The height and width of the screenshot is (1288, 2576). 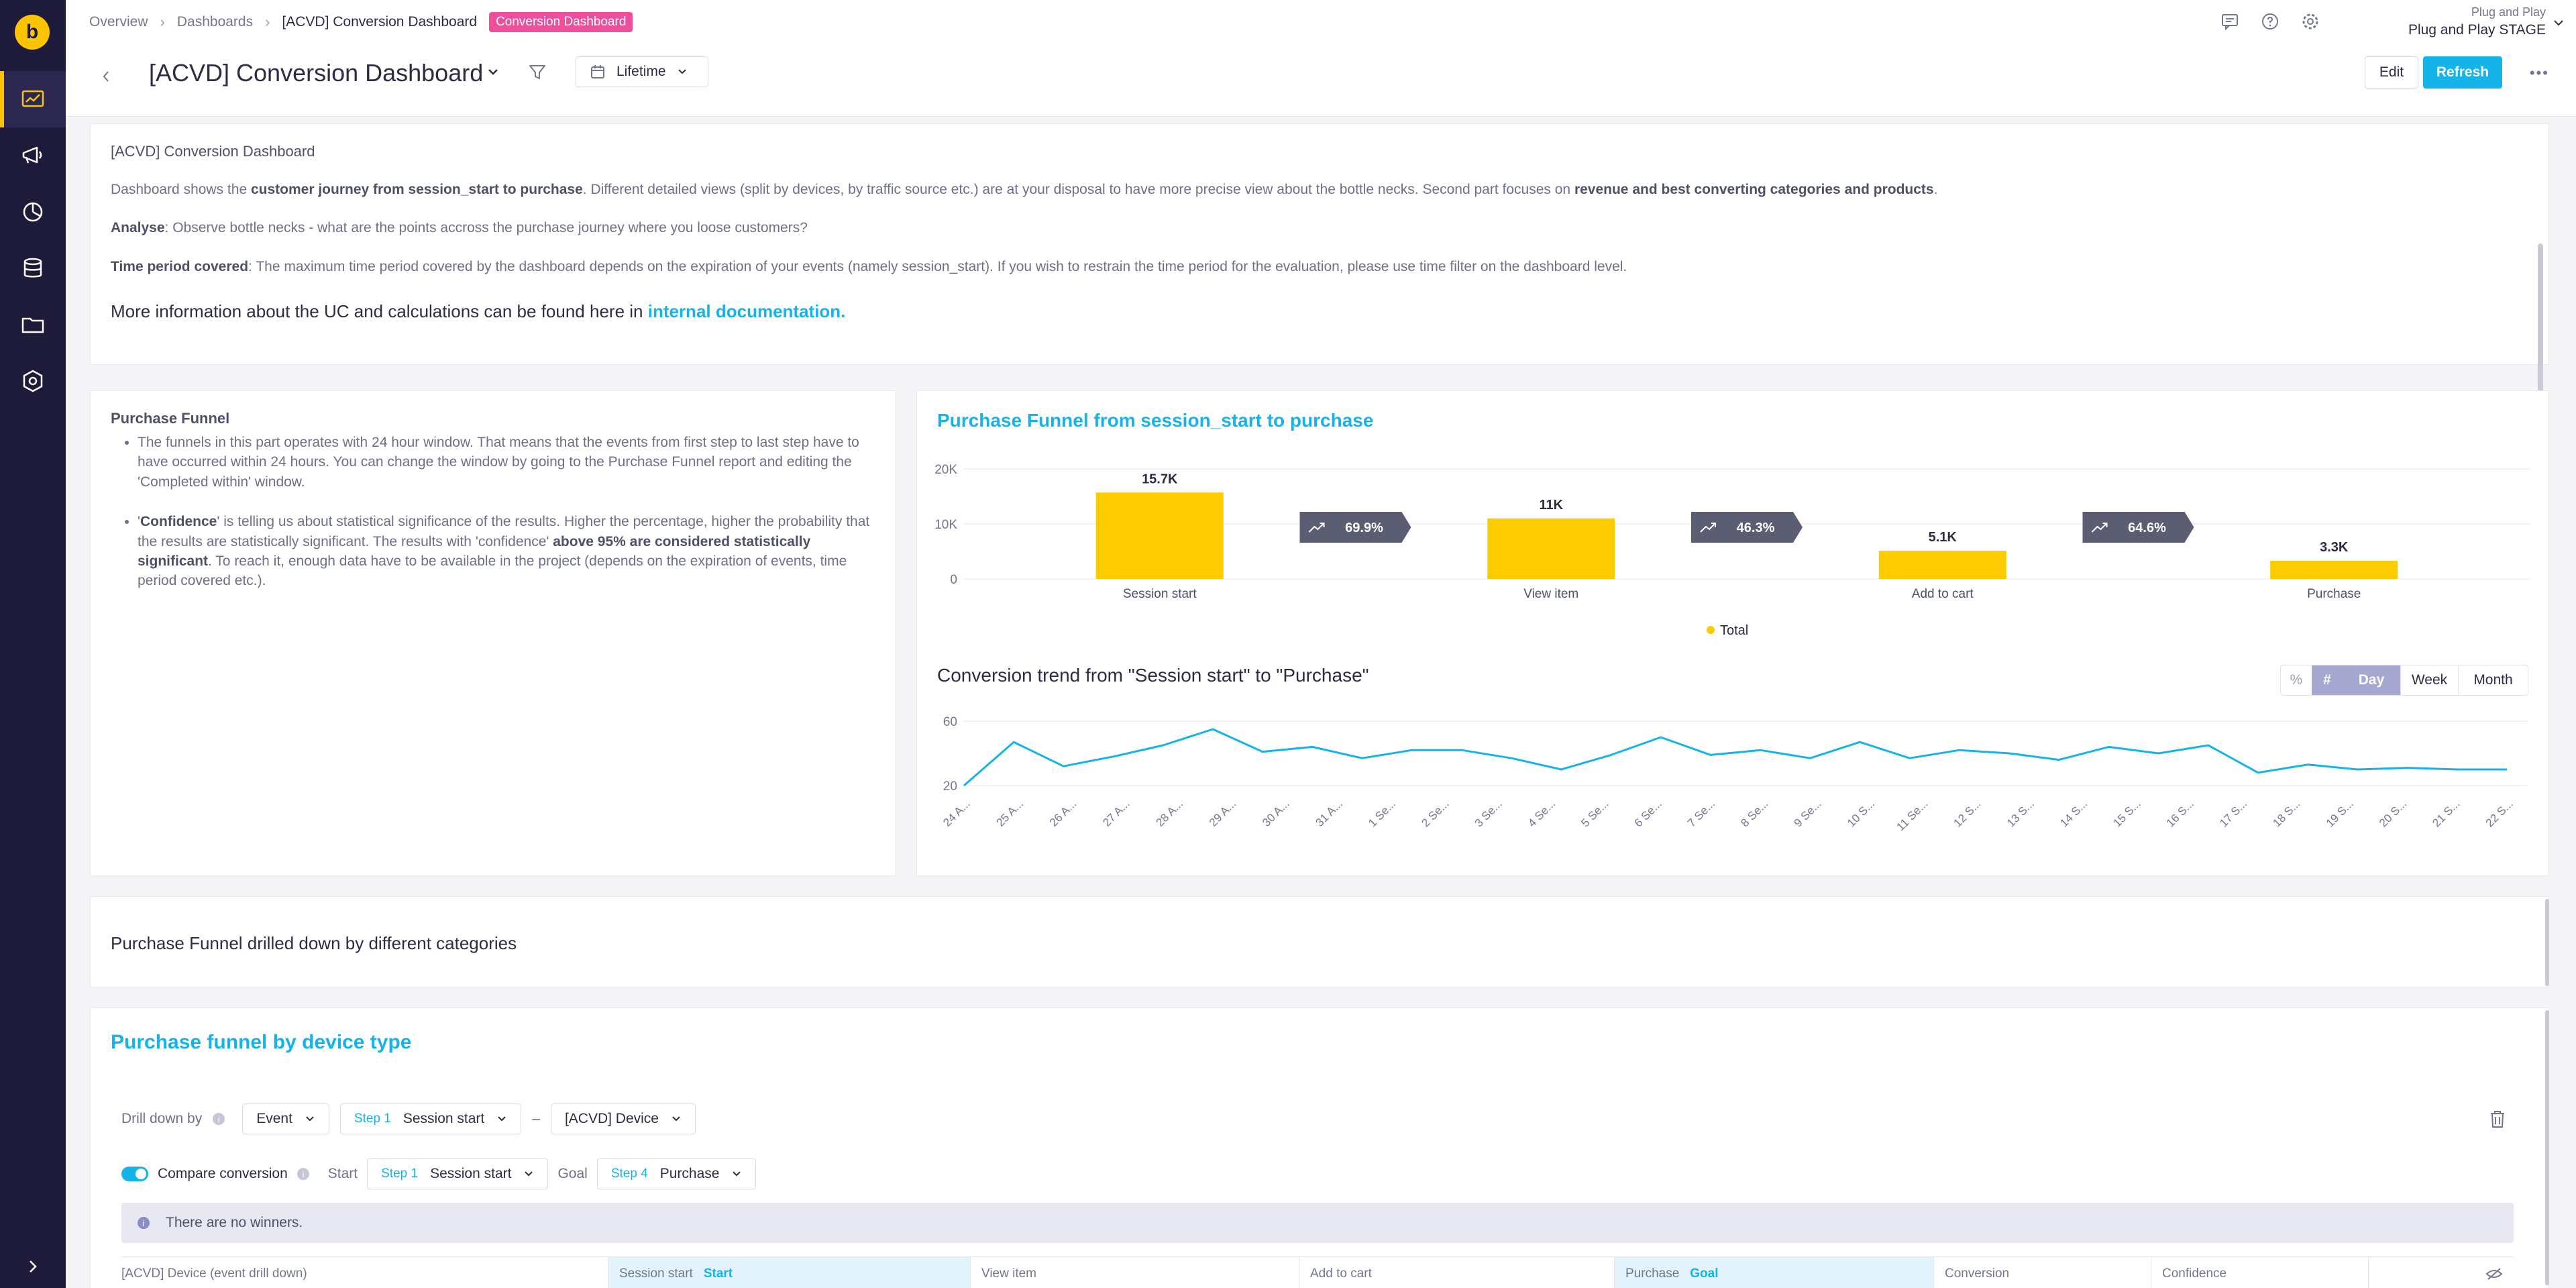 What do you see at coordinates (1457, 1272) in the screenshot?
I see `column-header-add-to-cart: Add to cart` at bounding box center [1457, 1272].